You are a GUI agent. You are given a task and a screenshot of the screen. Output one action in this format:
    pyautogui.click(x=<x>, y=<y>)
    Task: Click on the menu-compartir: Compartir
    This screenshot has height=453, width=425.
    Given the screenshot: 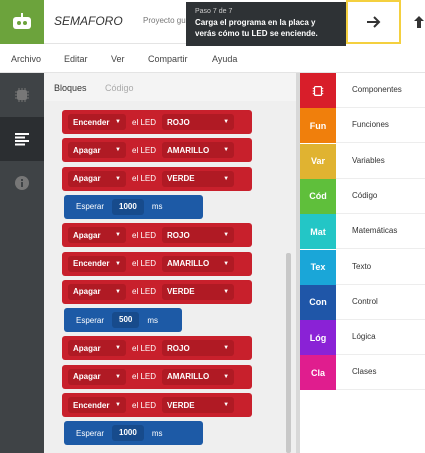 What is the action you would take?
    pyautogui.click(x=168, y=59)
    